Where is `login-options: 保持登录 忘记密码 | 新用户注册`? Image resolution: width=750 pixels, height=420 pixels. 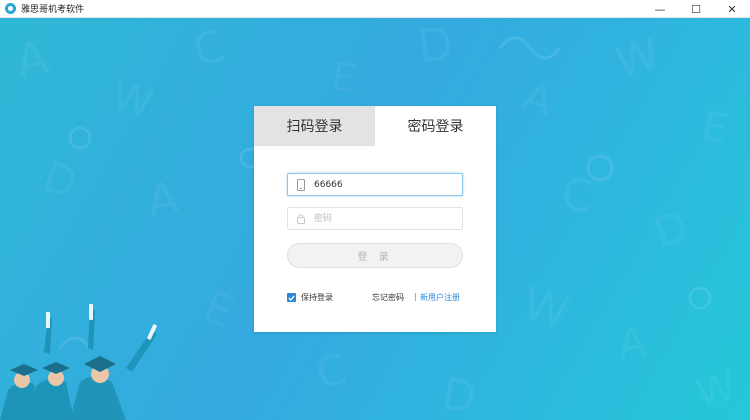 login-options: 保持登录 忘记密码 | 新用户注册 is located at coordinates (375, 298).